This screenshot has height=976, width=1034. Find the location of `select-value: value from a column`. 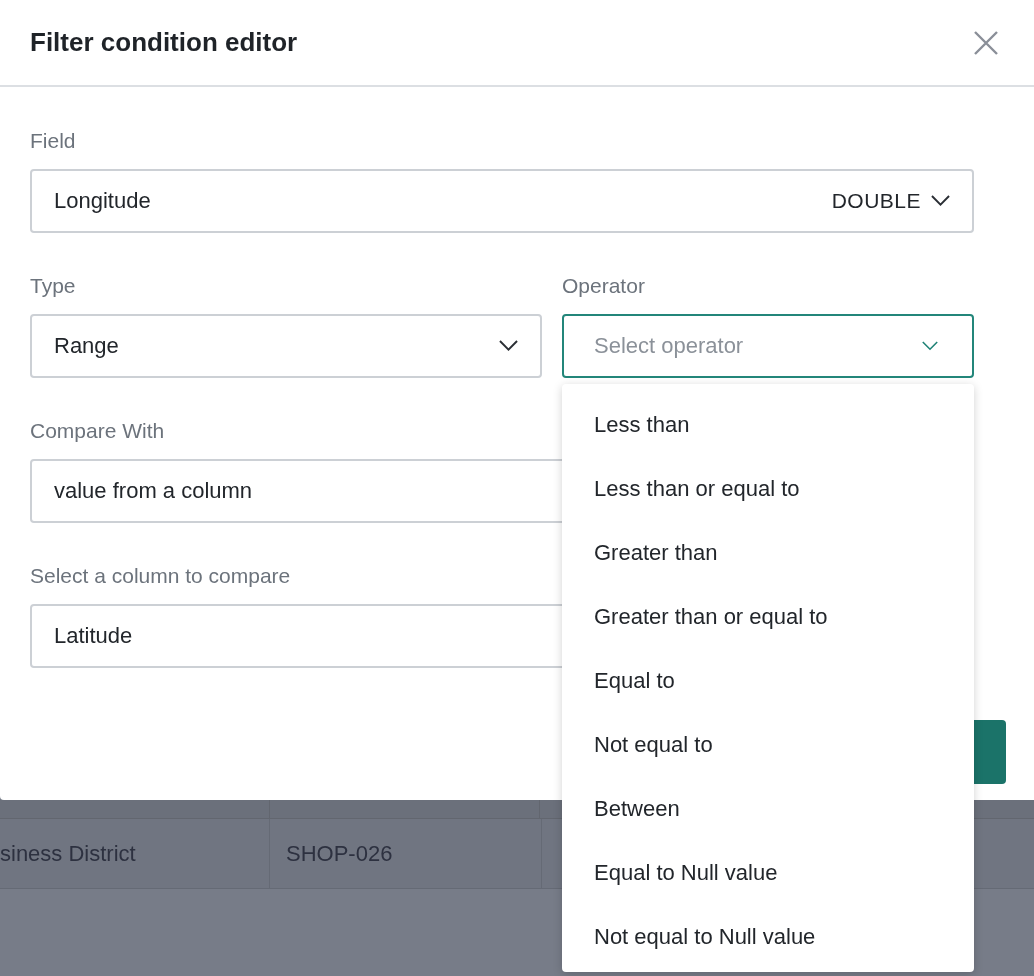

select-value: value from a column is located at coordinates (153, 491).